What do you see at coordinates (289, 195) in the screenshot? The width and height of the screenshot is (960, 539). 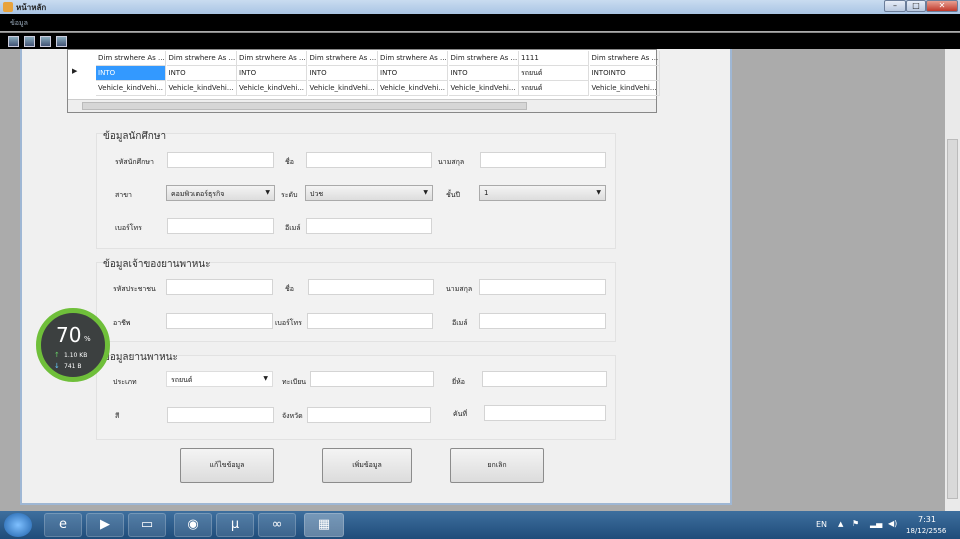 I see `level-label: ระดับ` at bounding box center [289, 195].